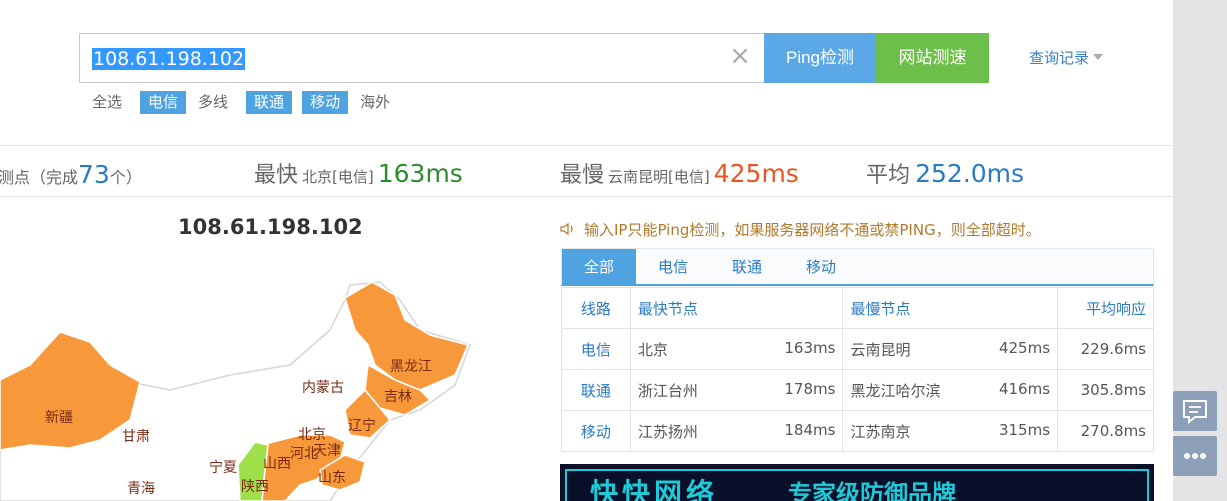 The width and height of the screenshot is (1227, 501). I want to click on filter-multiline: 多线, so click(213, 102).